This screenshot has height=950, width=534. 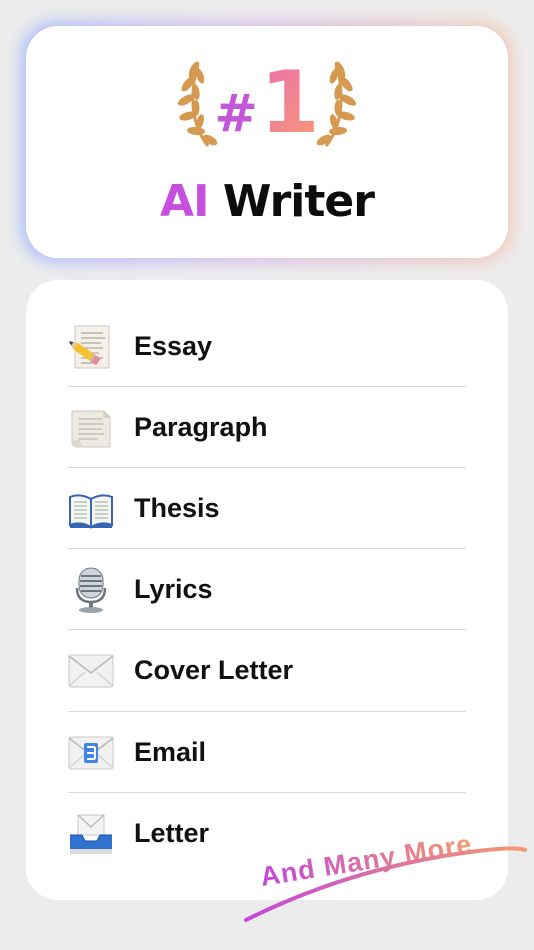 I want to click on email-envelope-icon, so click(x=91, y=753).